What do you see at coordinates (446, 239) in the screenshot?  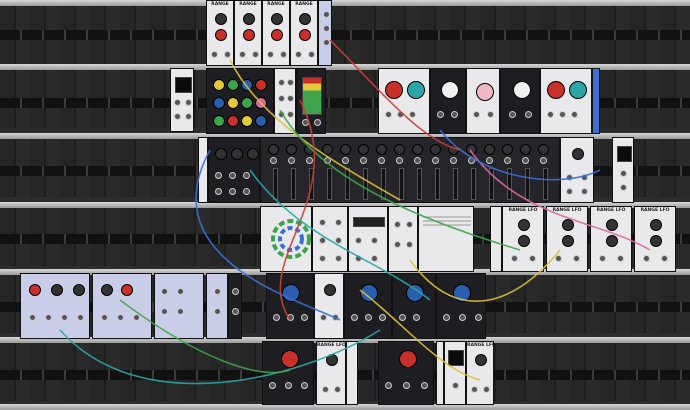 I see `notation-module` at bounding box center [446, 239].